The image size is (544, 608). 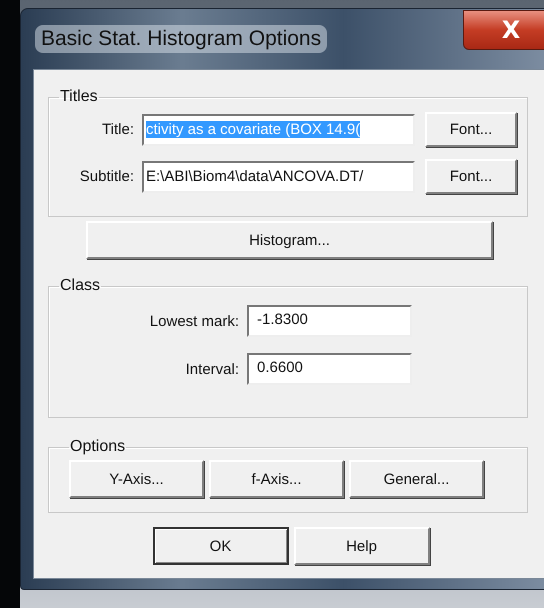 I want to click on number-field: 0.6600, so click(x=329, y=369).